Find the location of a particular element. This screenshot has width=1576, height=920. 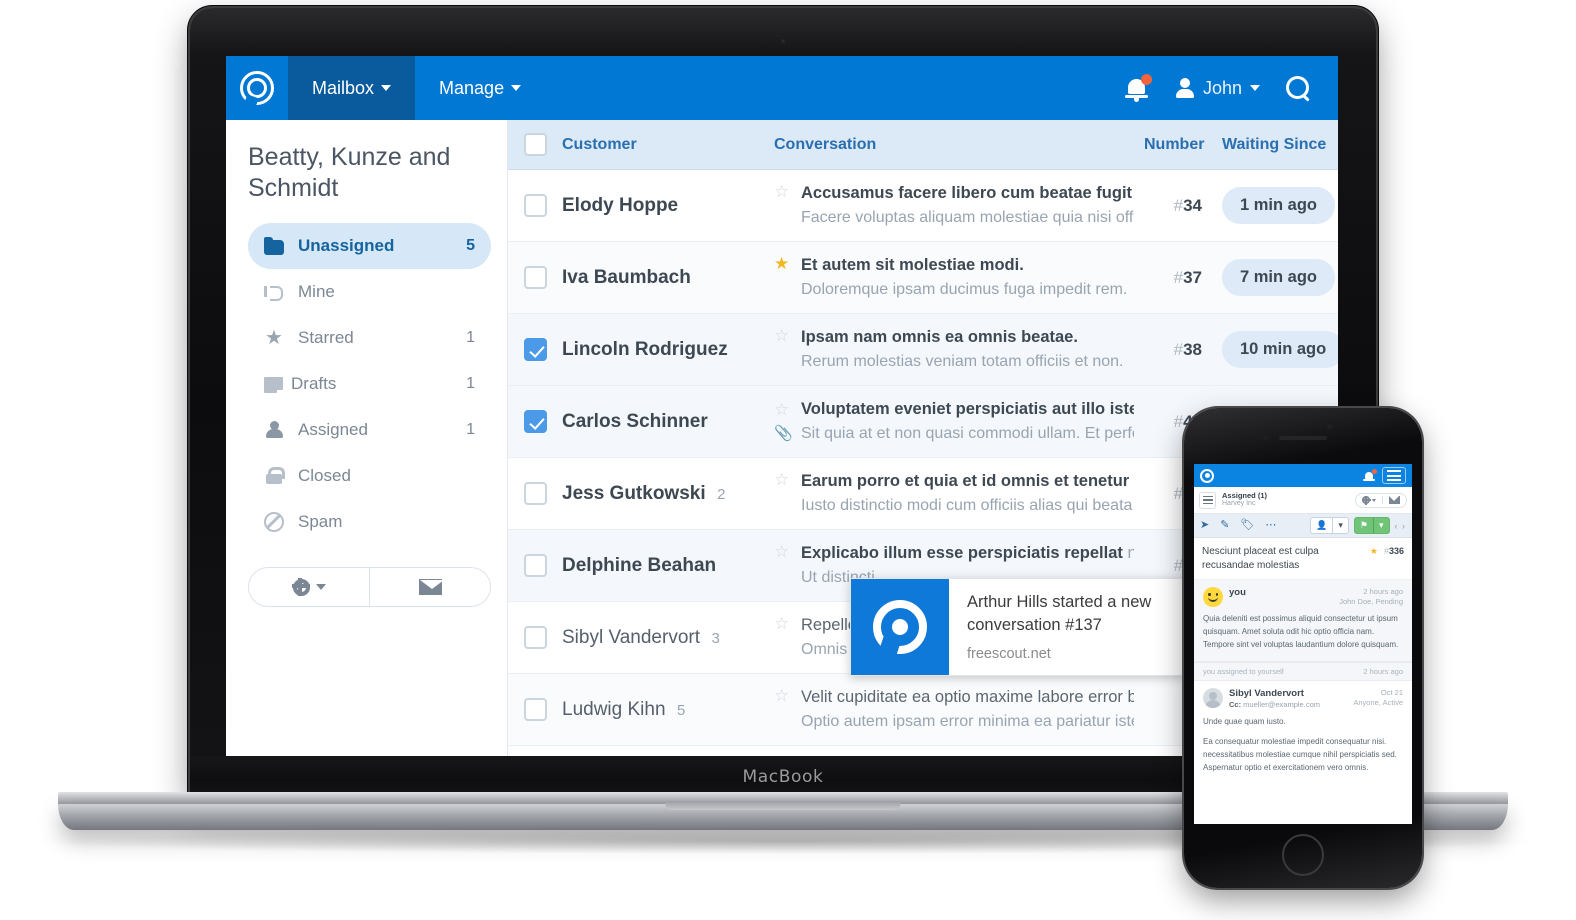

conversation-subject: Et autem sit molestiae modi. is located at coordinates (912, 265).